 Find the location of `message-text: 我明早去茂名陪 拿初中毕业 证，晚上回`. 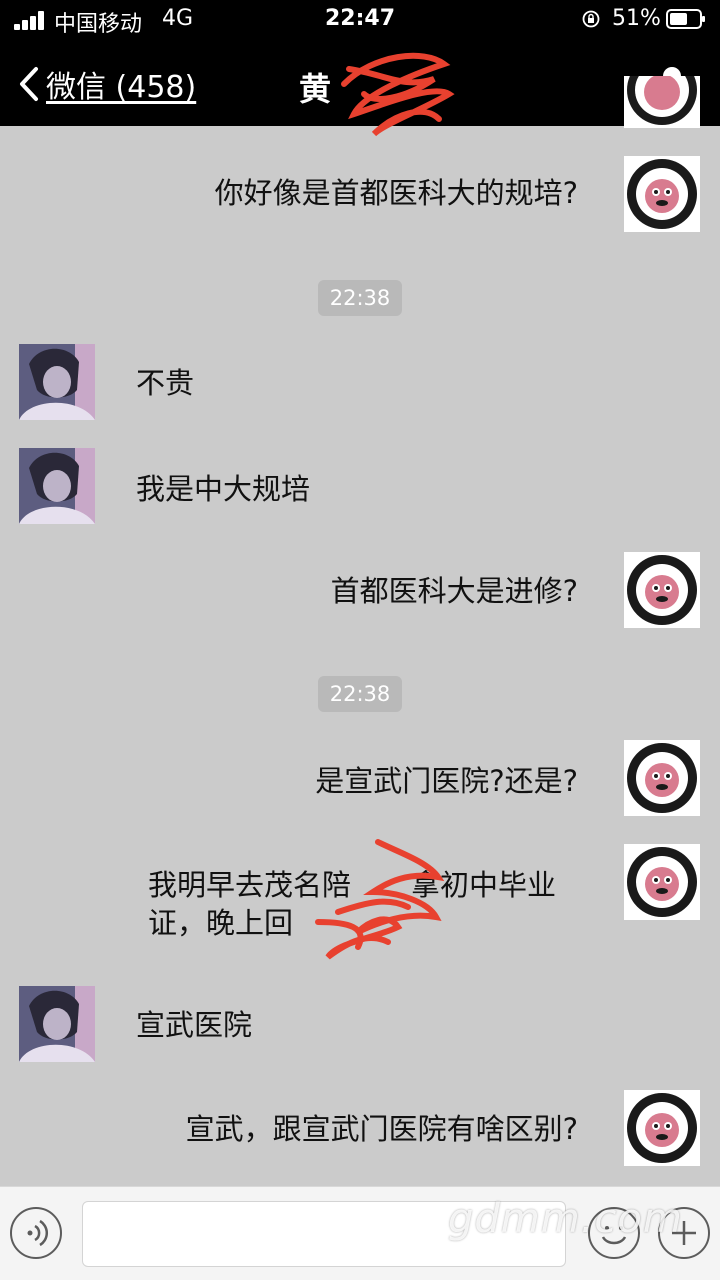

message-text: 我明早去茂名陪 拿初中毕业 证，晚上回 is located at coordinates (368, 904).